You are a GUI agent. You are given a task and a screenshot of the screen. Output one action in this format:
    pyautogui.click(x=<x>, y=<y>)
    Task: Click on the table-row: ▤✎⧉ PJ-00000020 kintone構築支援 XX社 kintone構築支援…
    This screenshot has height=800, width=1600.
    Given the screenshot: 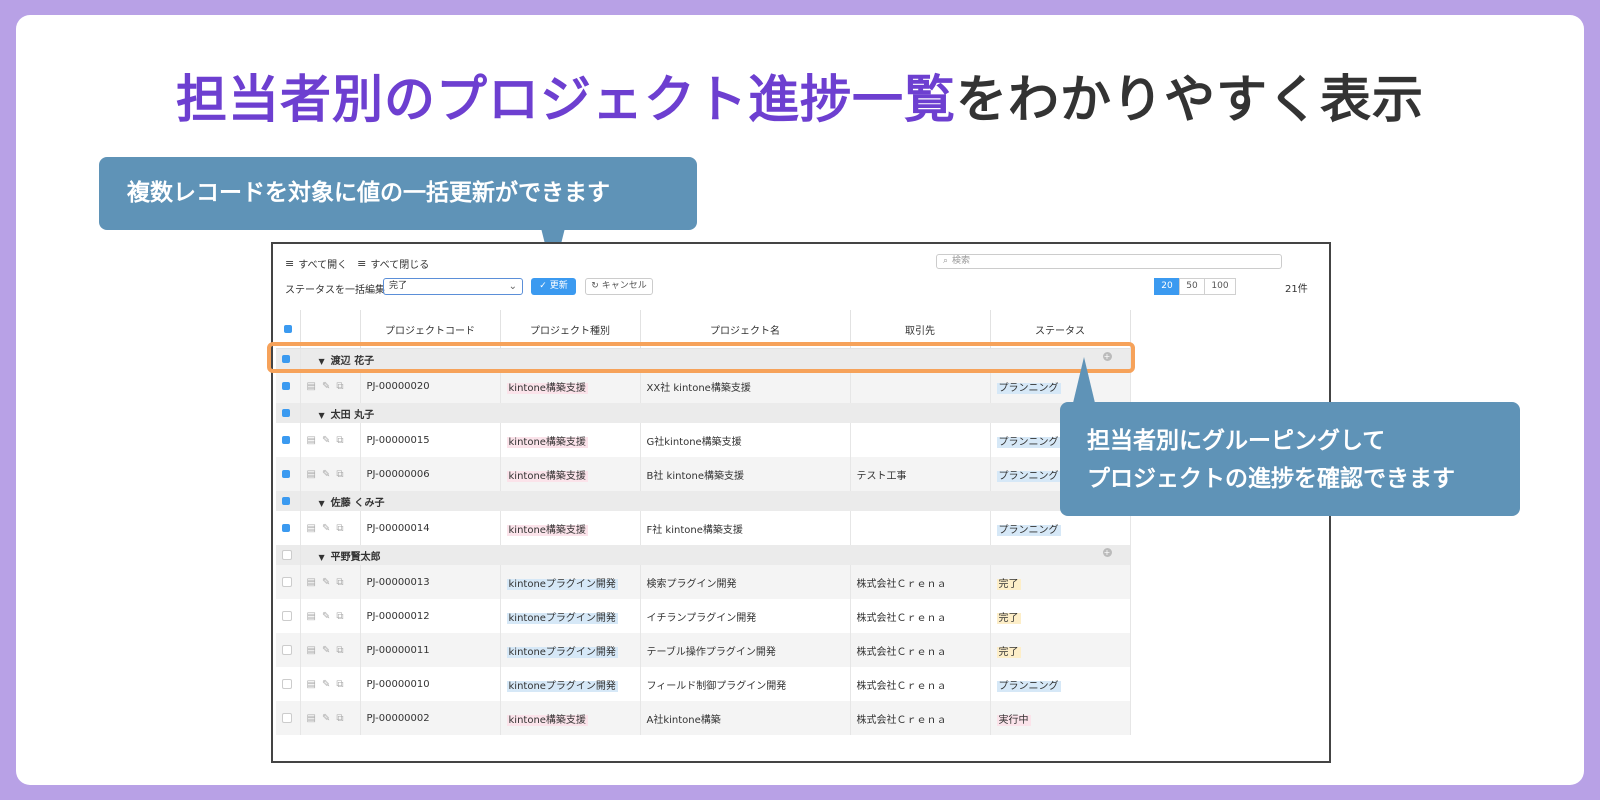 What is the action you would take?
    pyautogui.click(x=703, y=386)
    